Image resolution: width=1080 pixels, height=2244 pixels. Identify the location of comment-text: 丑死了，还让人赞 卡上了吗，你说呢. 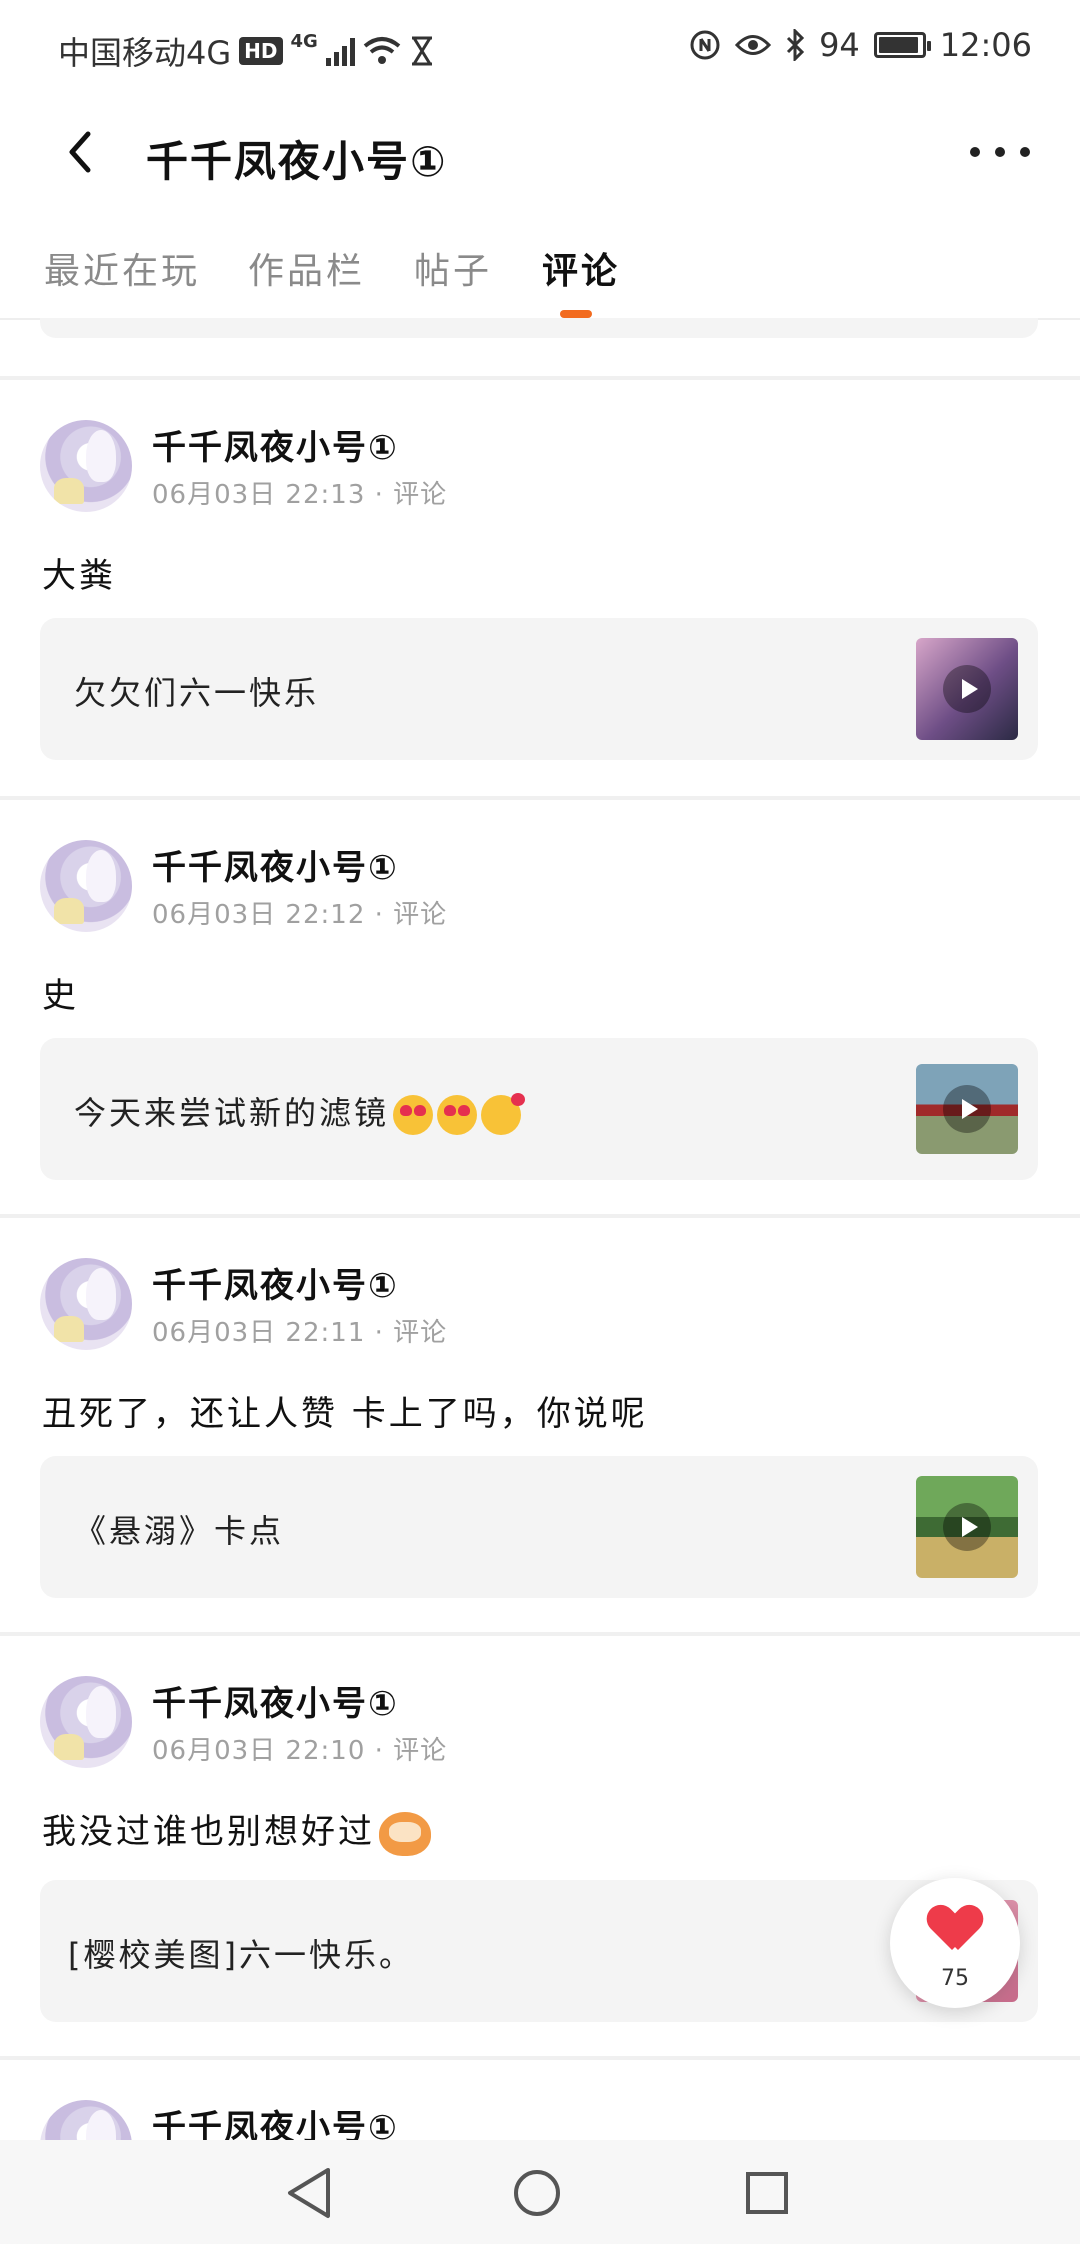
(345, 1414).